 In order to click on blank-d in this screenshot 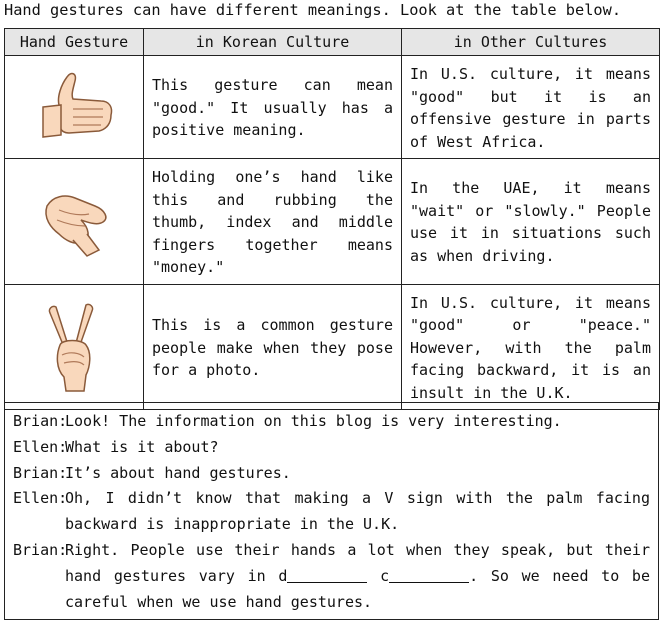, I will do `click(327, 575)`.